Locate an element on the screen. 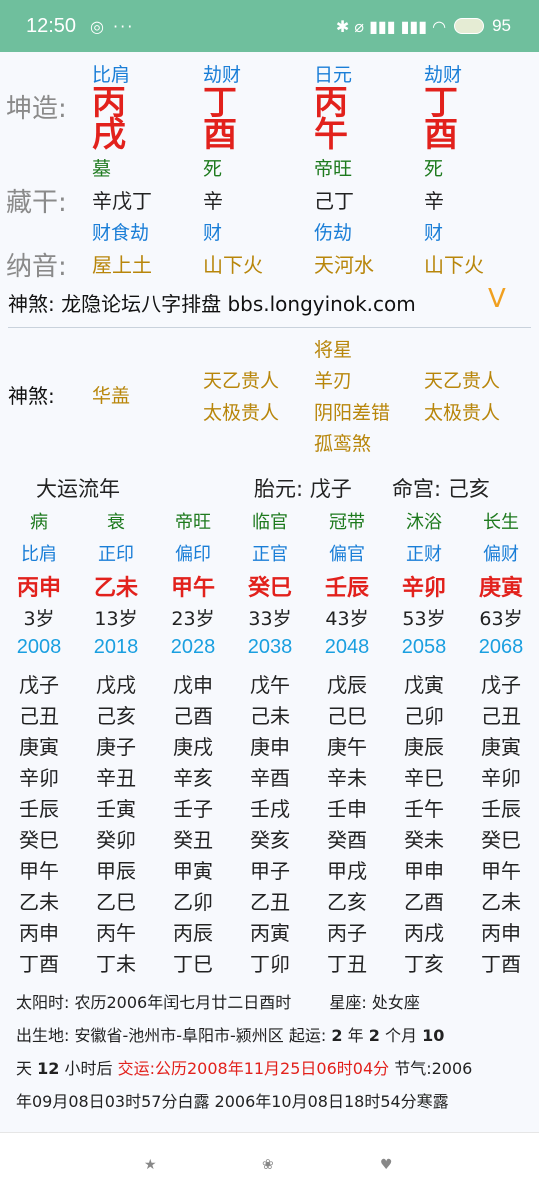  dayun-ganzhi: 甲午 is located at coordinates (192, 588).